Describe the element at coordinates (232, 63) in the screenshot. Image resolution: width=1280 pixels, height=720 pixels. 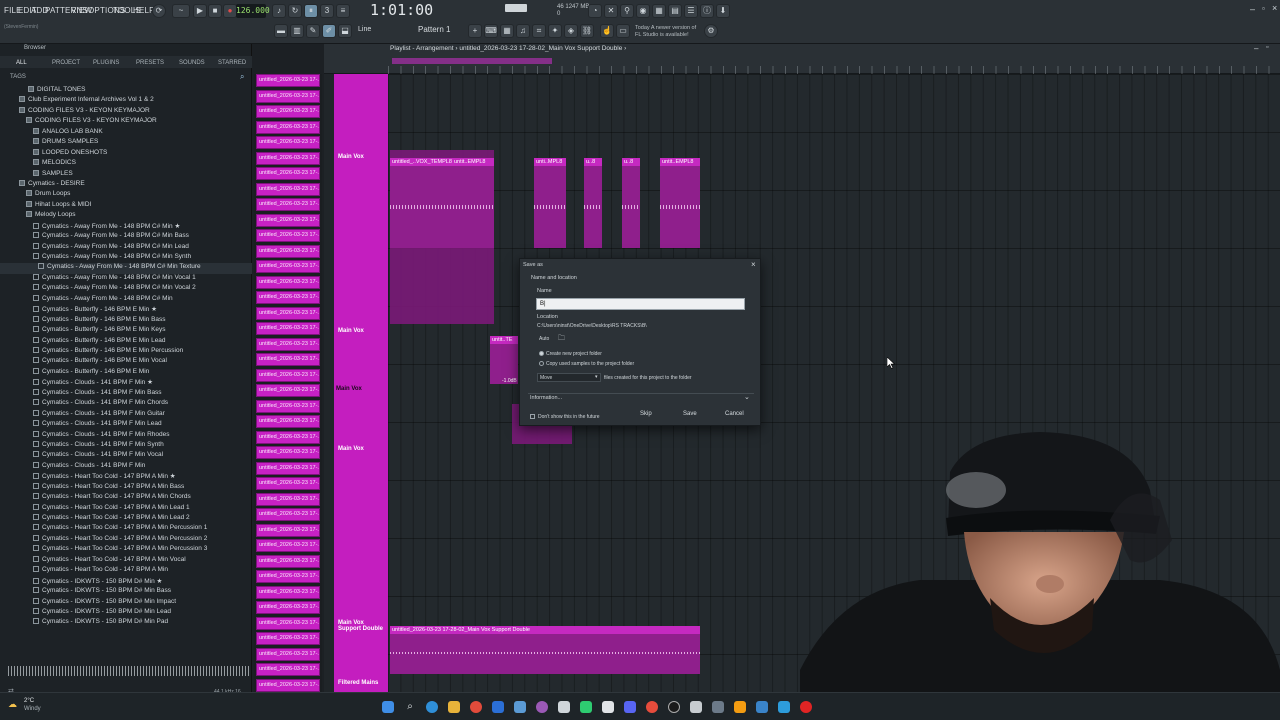
I see `tab-starred: STARRED` at that location.